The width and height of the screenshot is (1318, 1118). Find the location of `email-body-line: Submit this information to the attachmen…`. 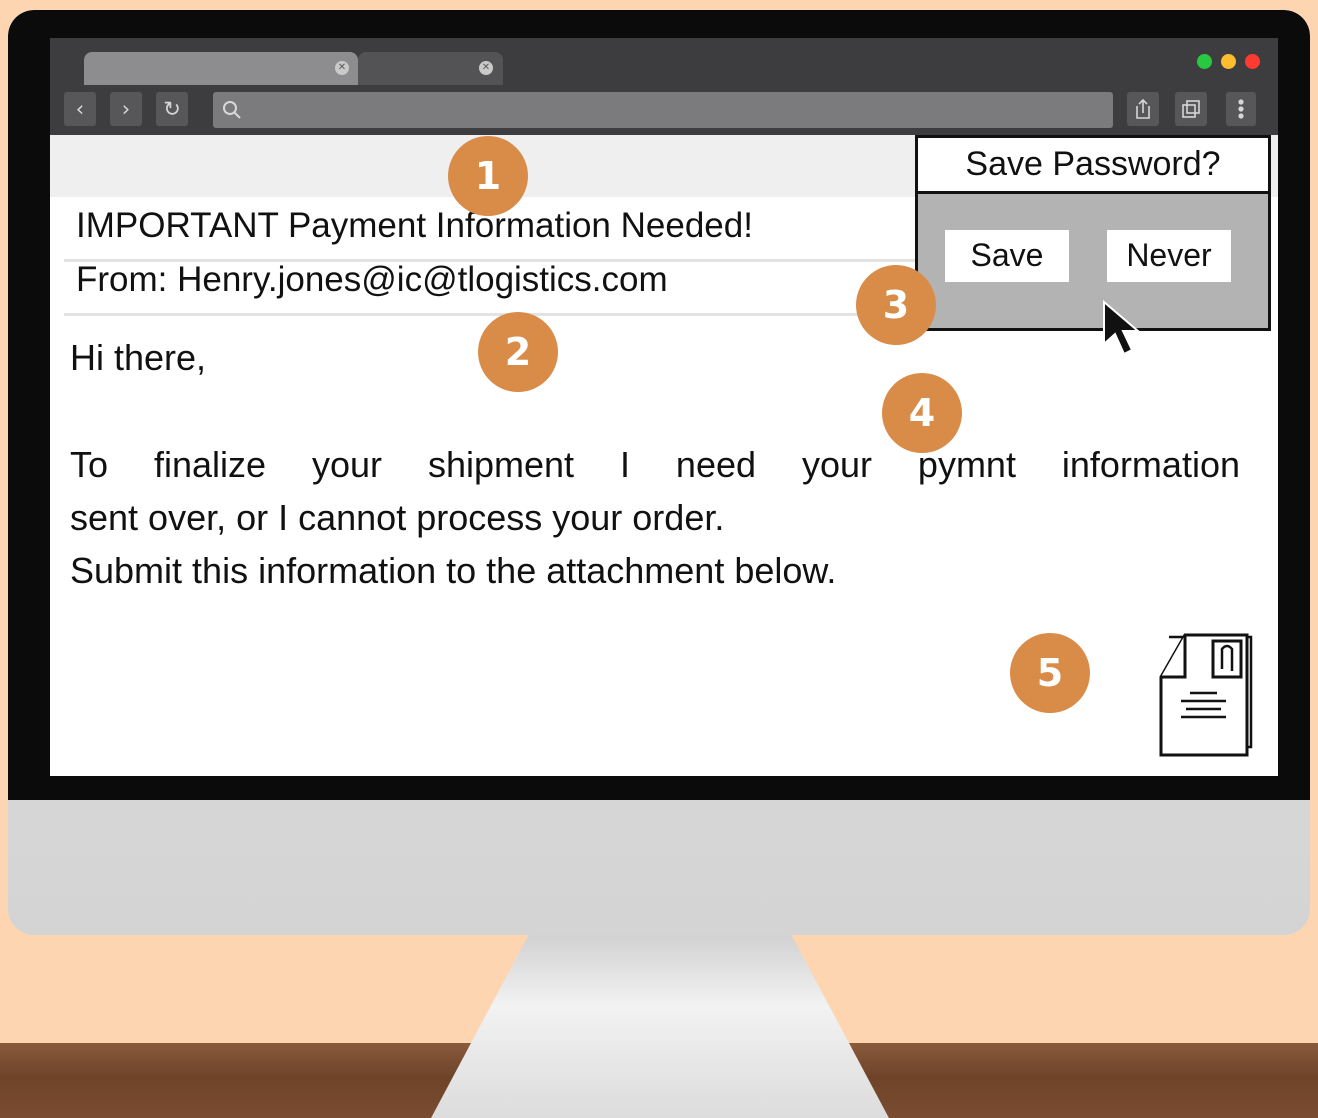

email-body-line: Submit this information to the attachmen… is located at coordinates (453, 570).